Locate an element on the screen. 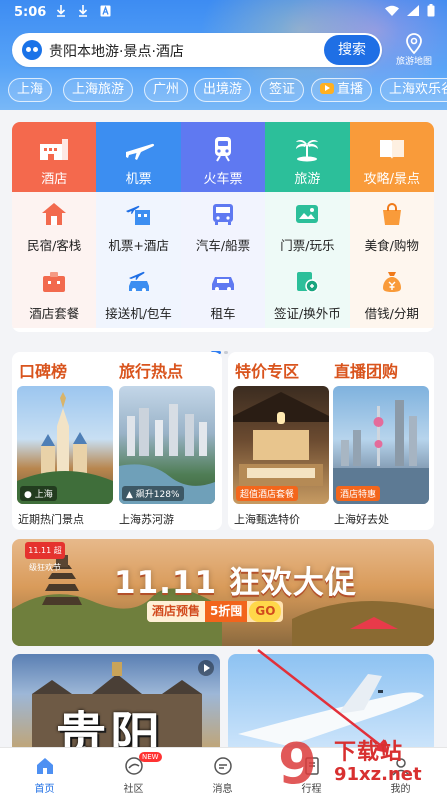 This screenshot has width=447, height=796. category-travel-label: 旅游 is located at coordinates (307, 179).